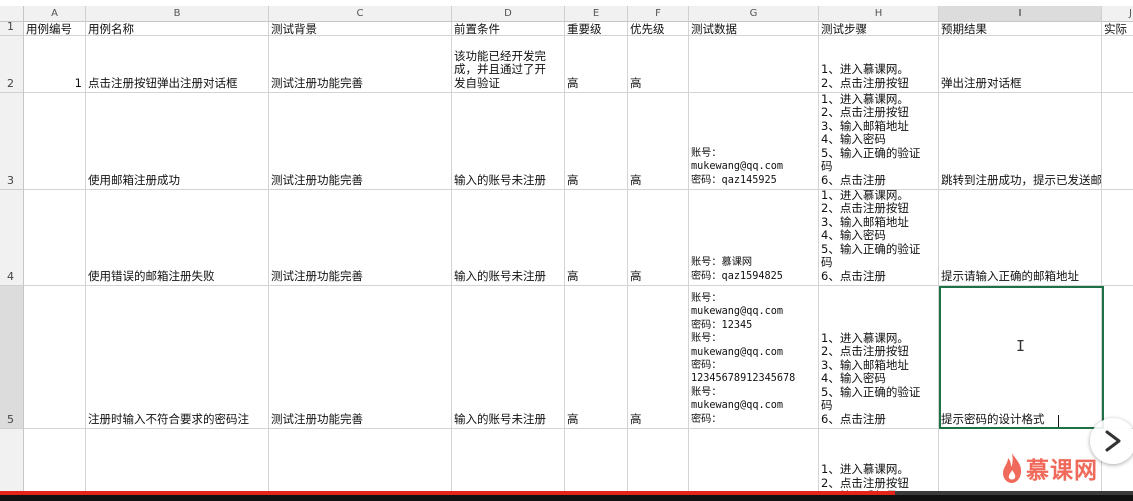  Describe the element at coordinates (151, 275) in the screenshot. I see `cell-value: 使用错误的邮箱注册失败` at that location.